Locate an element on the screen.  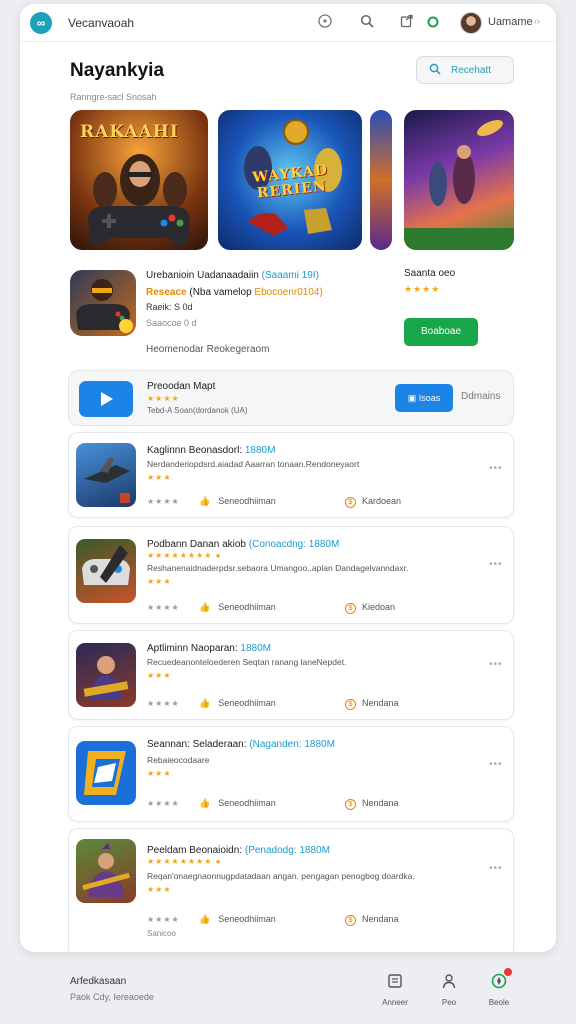
doc-icon: ▣ is located at coordinates (413, 398).